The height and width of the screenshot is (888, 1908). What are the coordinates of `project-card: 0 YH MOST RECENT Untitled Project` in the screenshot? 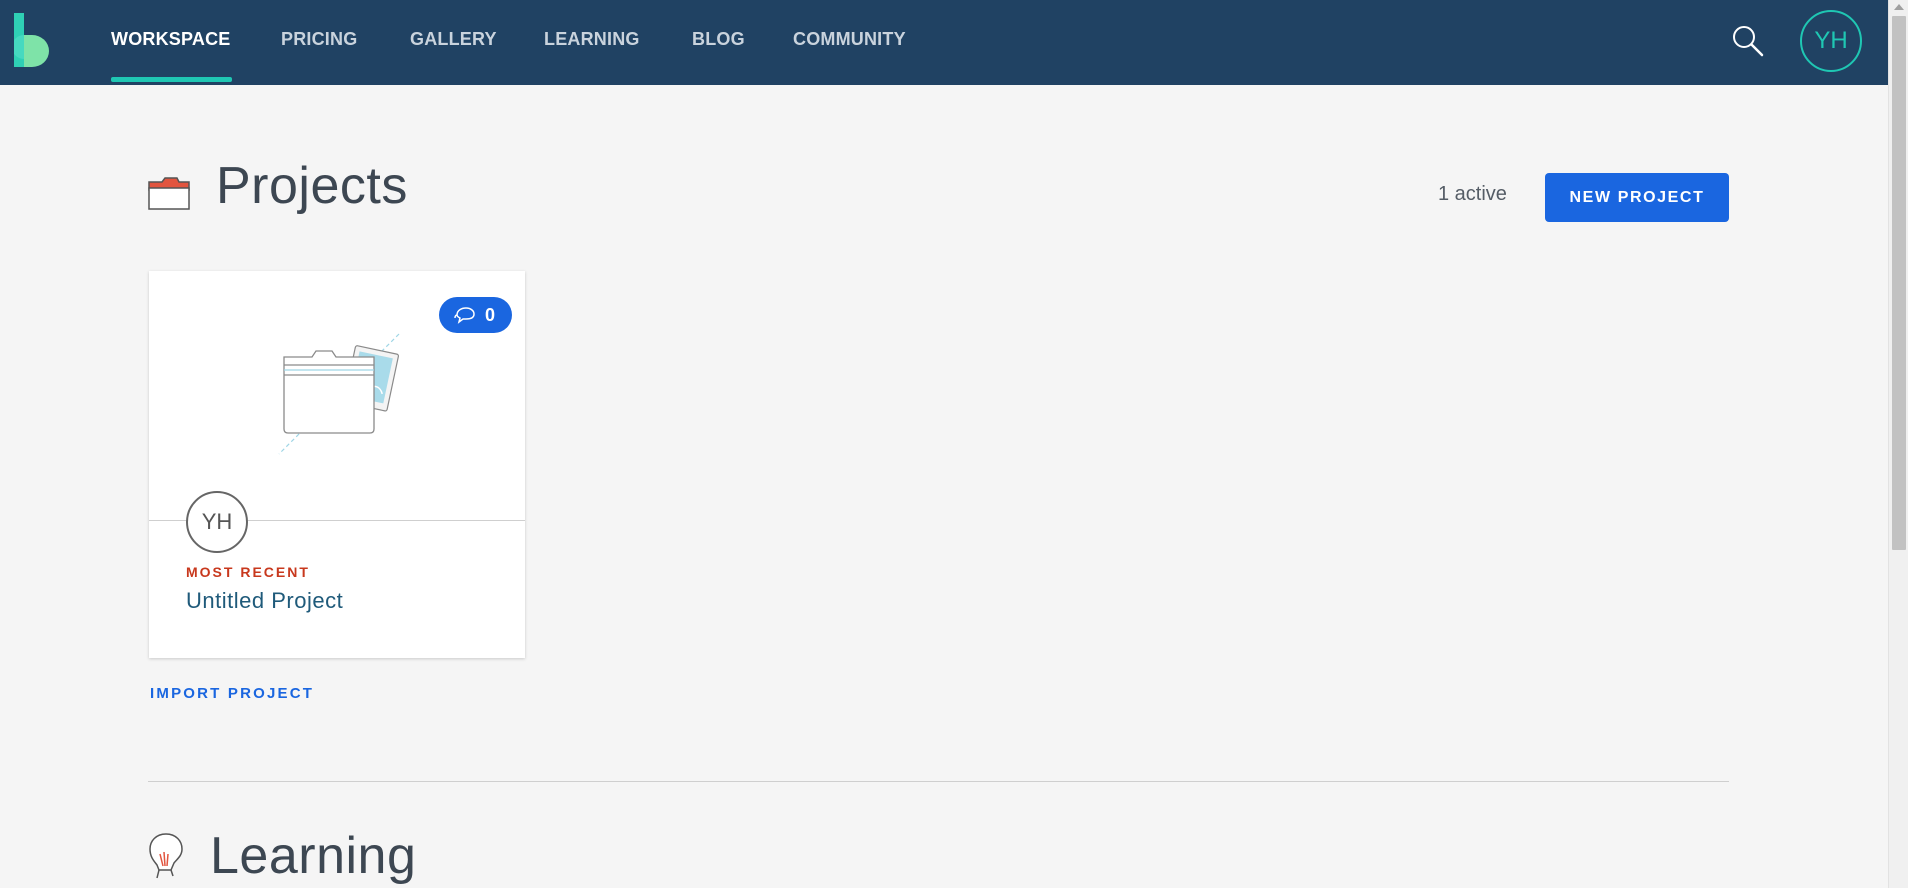 It's located at (337, 464).